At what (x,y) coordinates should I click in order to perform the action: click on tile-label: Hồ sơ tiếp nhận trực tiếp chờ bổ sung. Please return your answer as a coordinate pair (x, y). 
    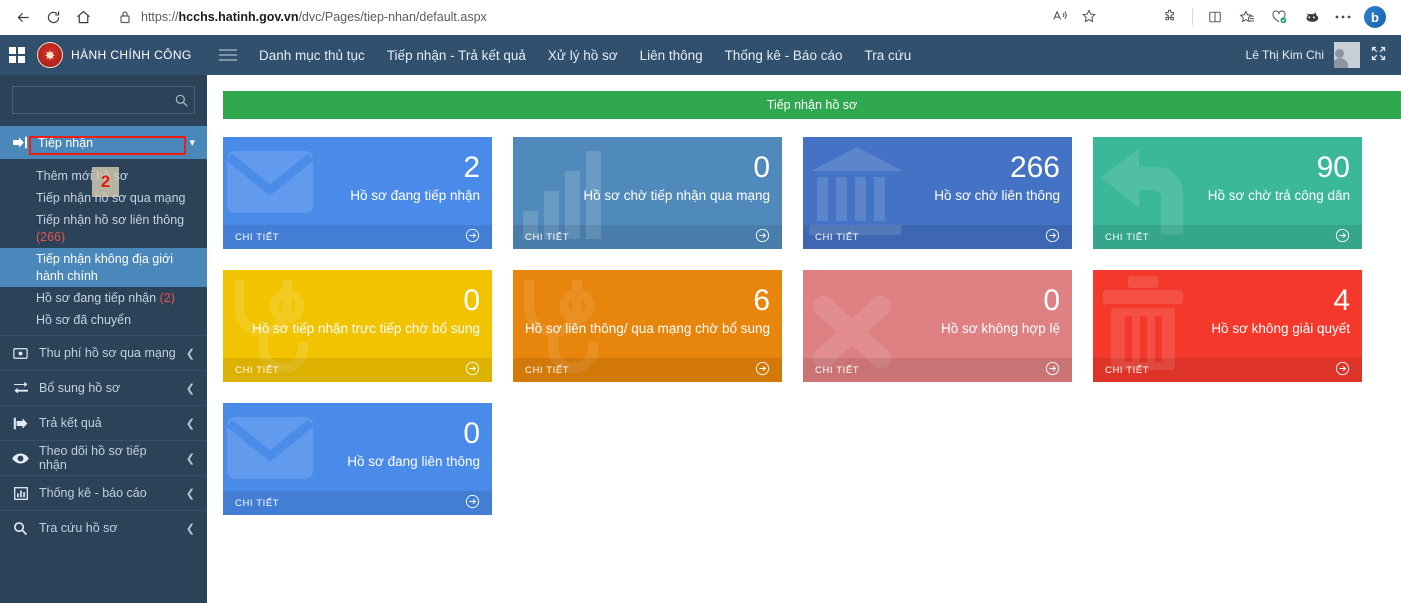
    Looking at the image, I should click on (366, 328).